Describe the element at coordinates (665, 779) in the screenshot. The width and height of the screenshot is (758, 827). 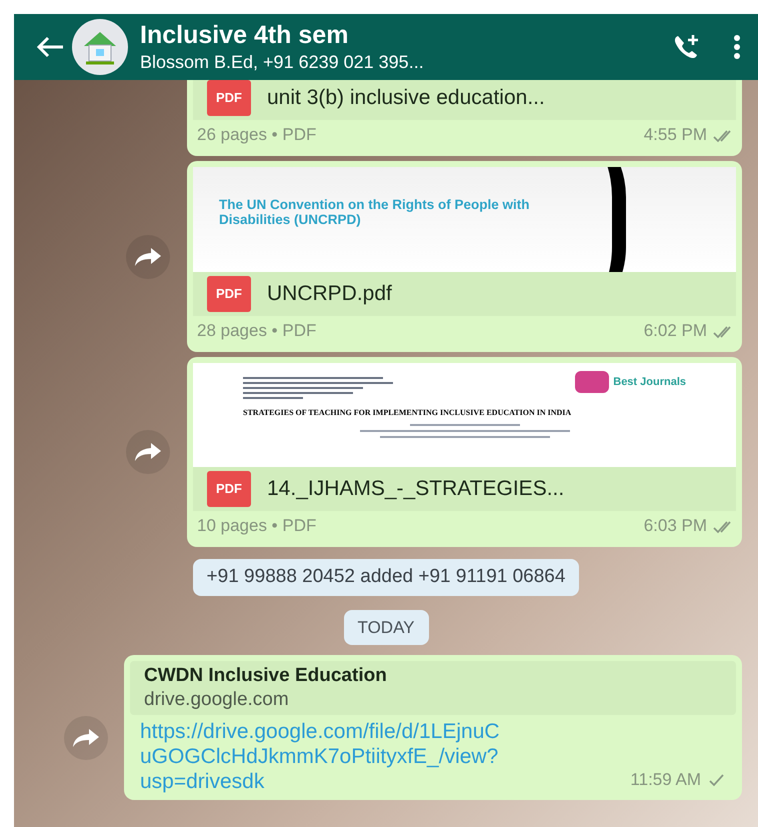
I see `message-time: 11:59 AM` at that location.